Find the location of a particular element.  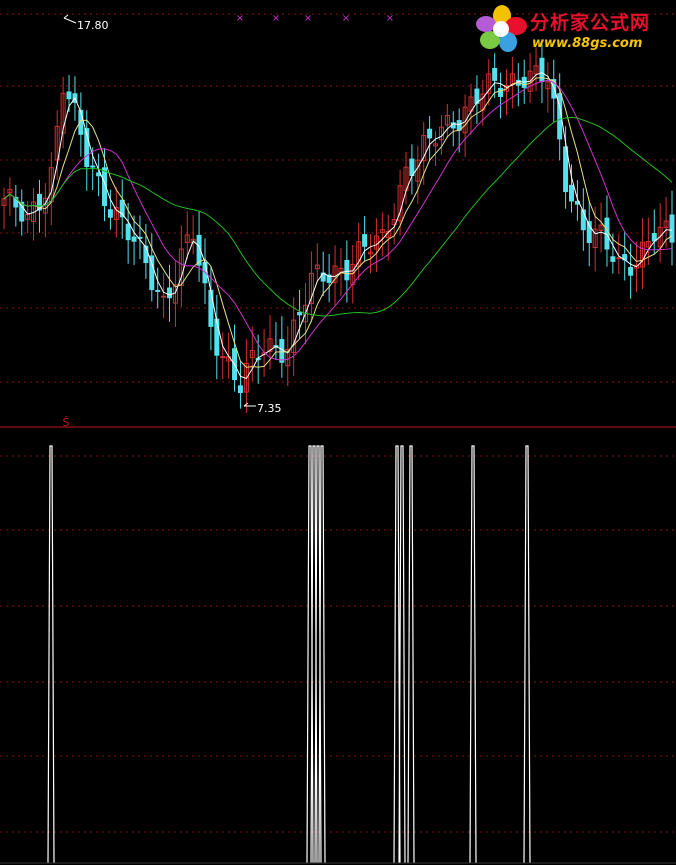

annotation-arrow is located at coordinates (66, 16).